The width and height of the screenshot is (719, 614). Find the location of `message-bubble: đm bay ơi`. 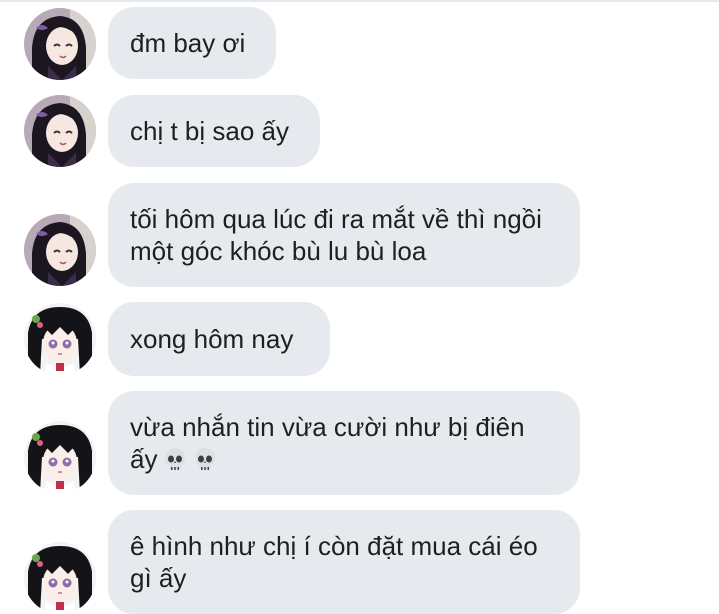

message-bubble: đm bay ơi is located at coordinates (192, 43).